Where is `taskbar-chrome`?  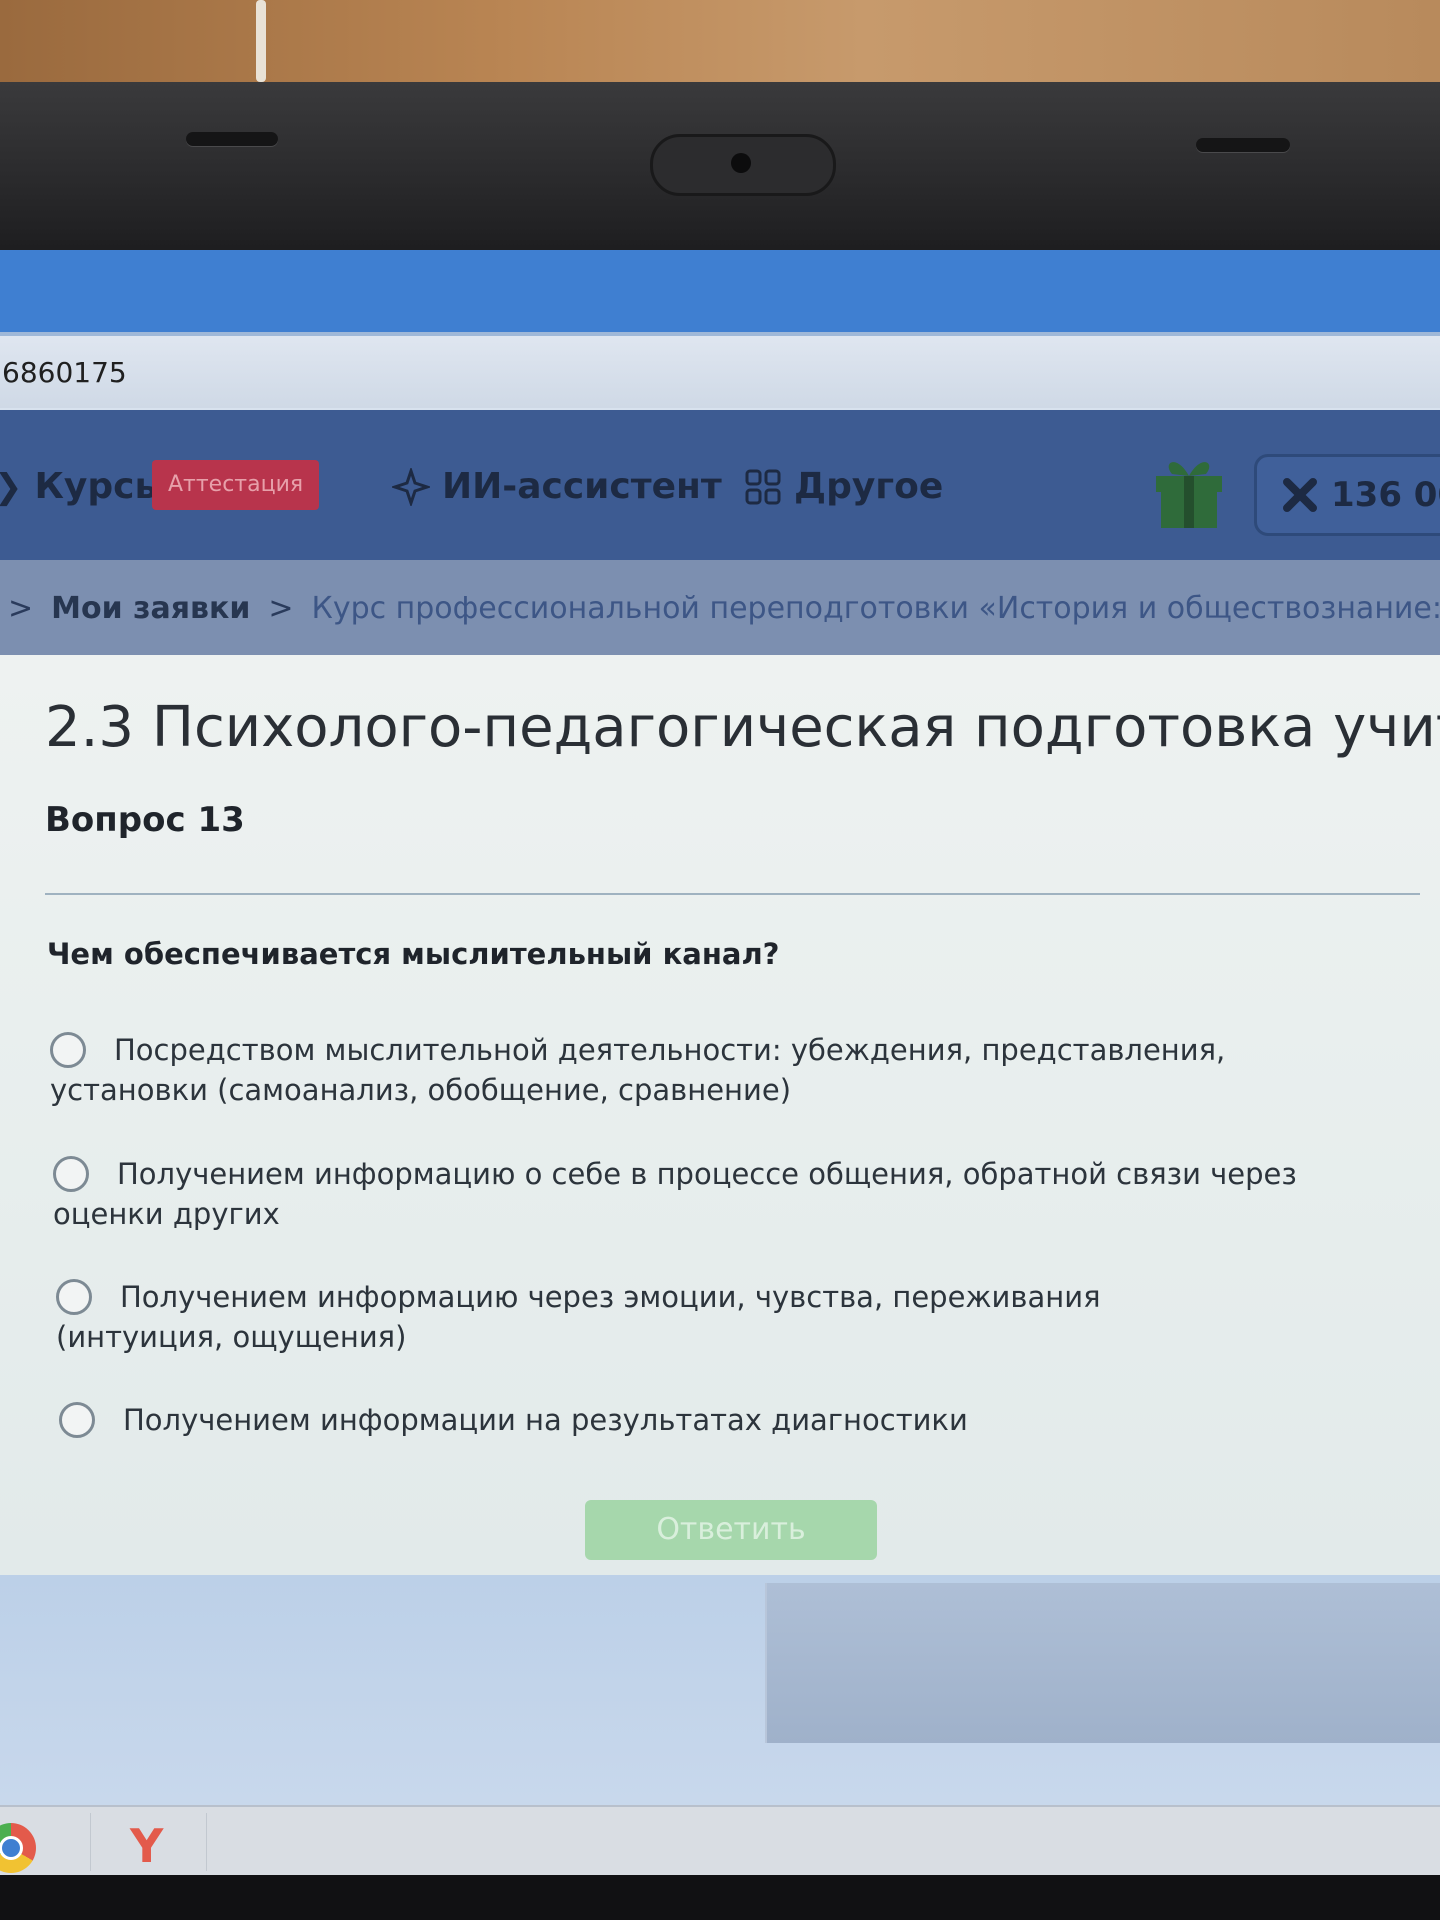
taskbar-chrome is located at coordinates (45, 1843).